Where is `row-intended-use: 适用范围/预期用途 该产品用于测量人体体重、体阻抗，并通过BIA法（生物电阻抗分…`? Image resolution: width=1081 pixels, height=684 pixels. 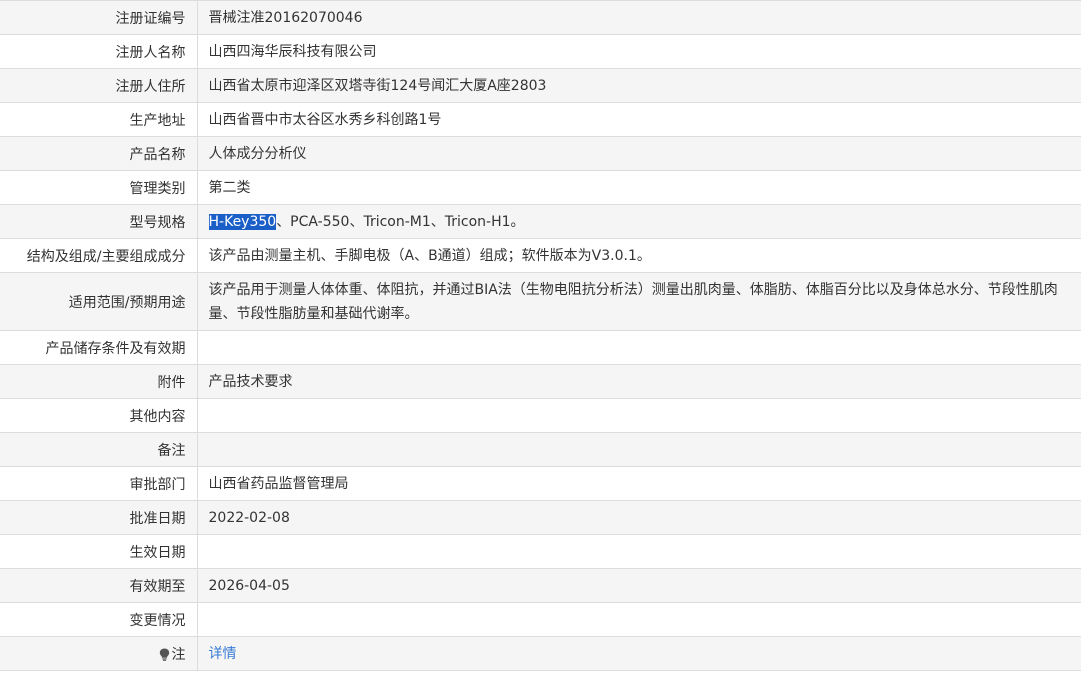
row-intended-use: 适用范围/预期用途 该产品用于测量人体体重、体阻抗，并通过BIA法（生物电阻抗分… is located at coordinates (540, 301).